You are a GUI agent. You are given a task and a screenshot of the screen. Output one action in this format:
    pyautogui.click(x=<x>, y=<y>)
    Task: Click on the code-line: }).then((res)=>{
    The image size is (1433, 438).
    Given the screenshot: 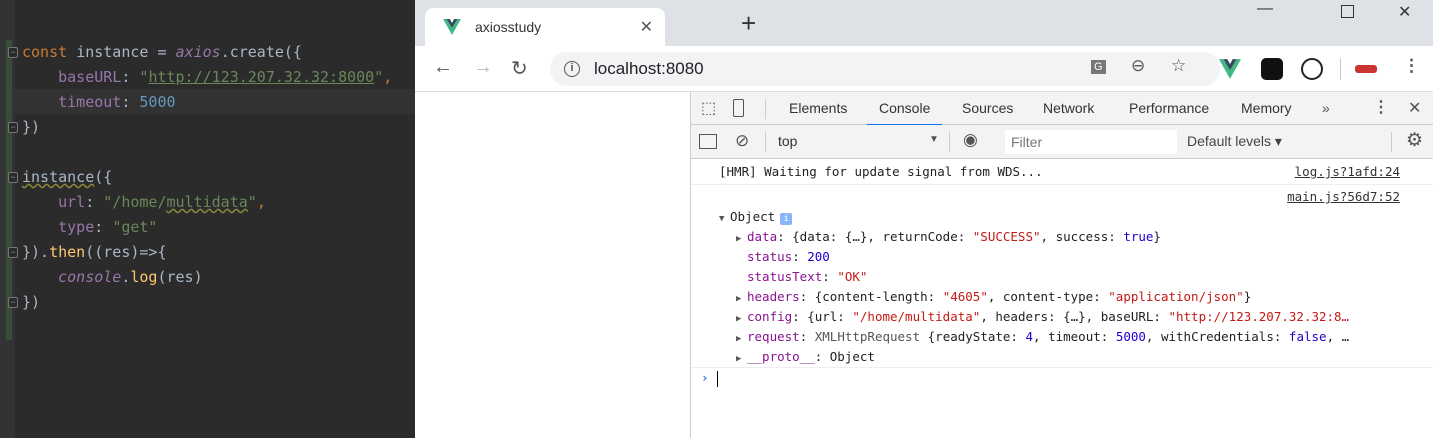 What is the action you would take?
    pyautogui.click(x=94, y=252)
    